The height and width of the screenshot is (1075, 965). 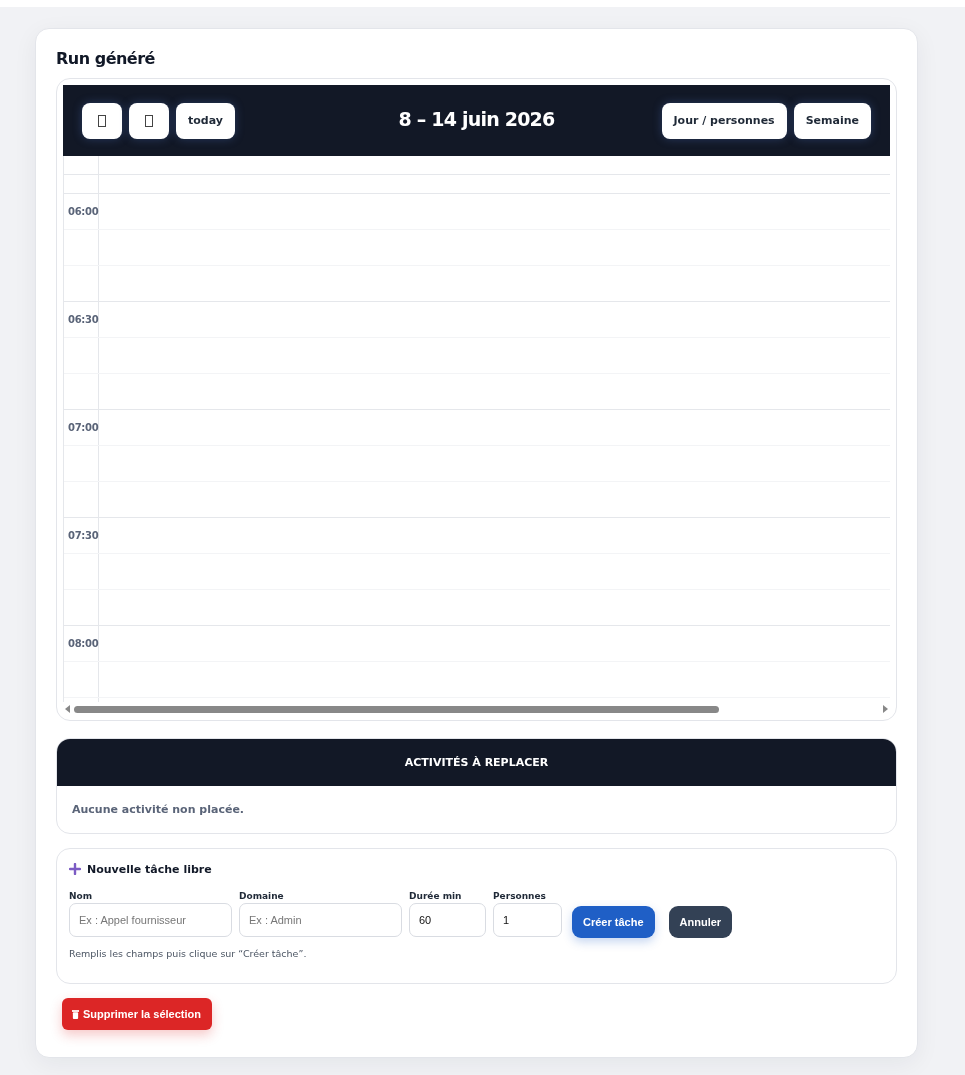 What do you see at coordinates (81, 896) in the screenshot?
I see `field-label: Nom` at bounding box center [81, 896].